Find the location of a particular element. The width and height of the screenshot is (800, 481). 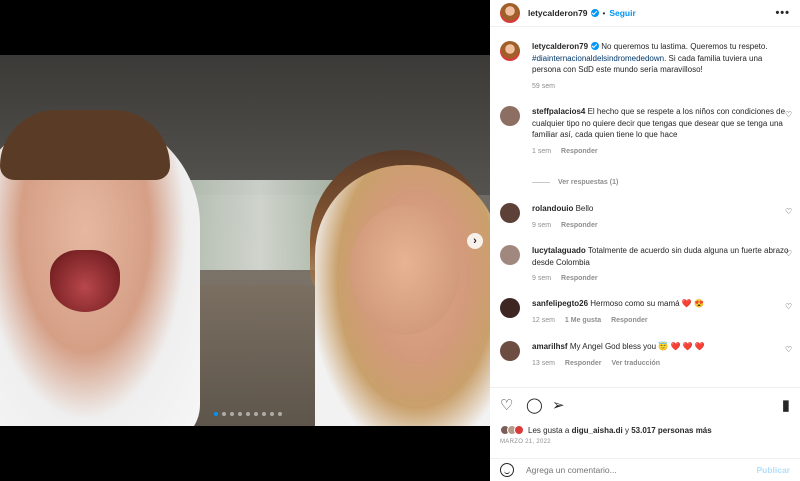

photo-boy-mouth is located at coordinates (85, 281).